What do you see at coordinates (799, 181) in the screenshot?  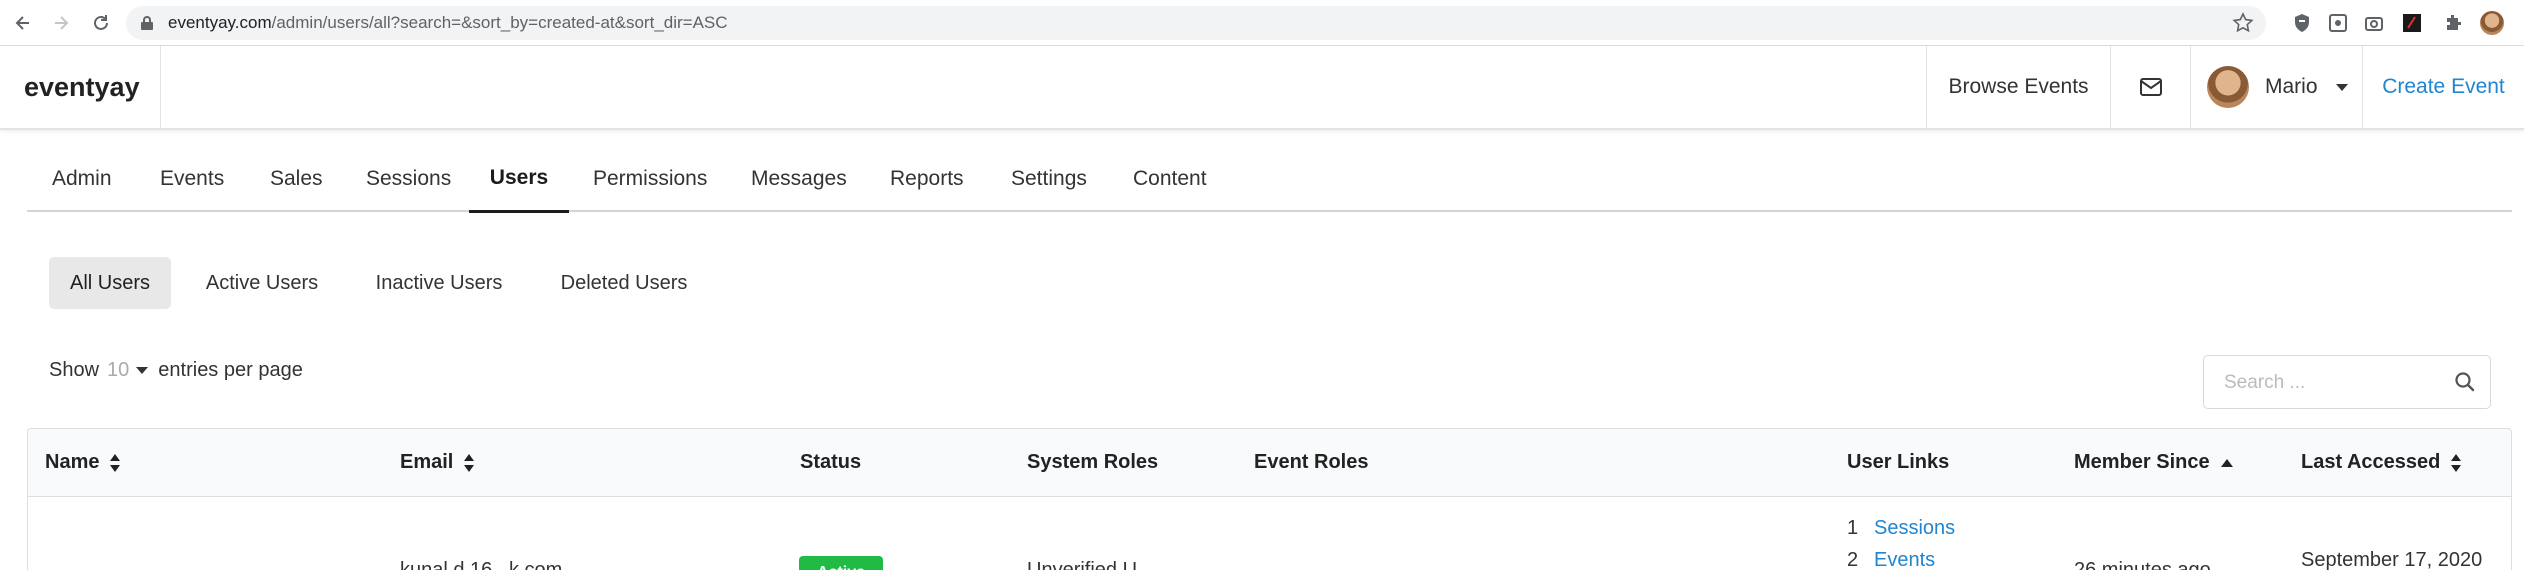 I see `tab-messages: Messages` at bounding box center [799, 181].